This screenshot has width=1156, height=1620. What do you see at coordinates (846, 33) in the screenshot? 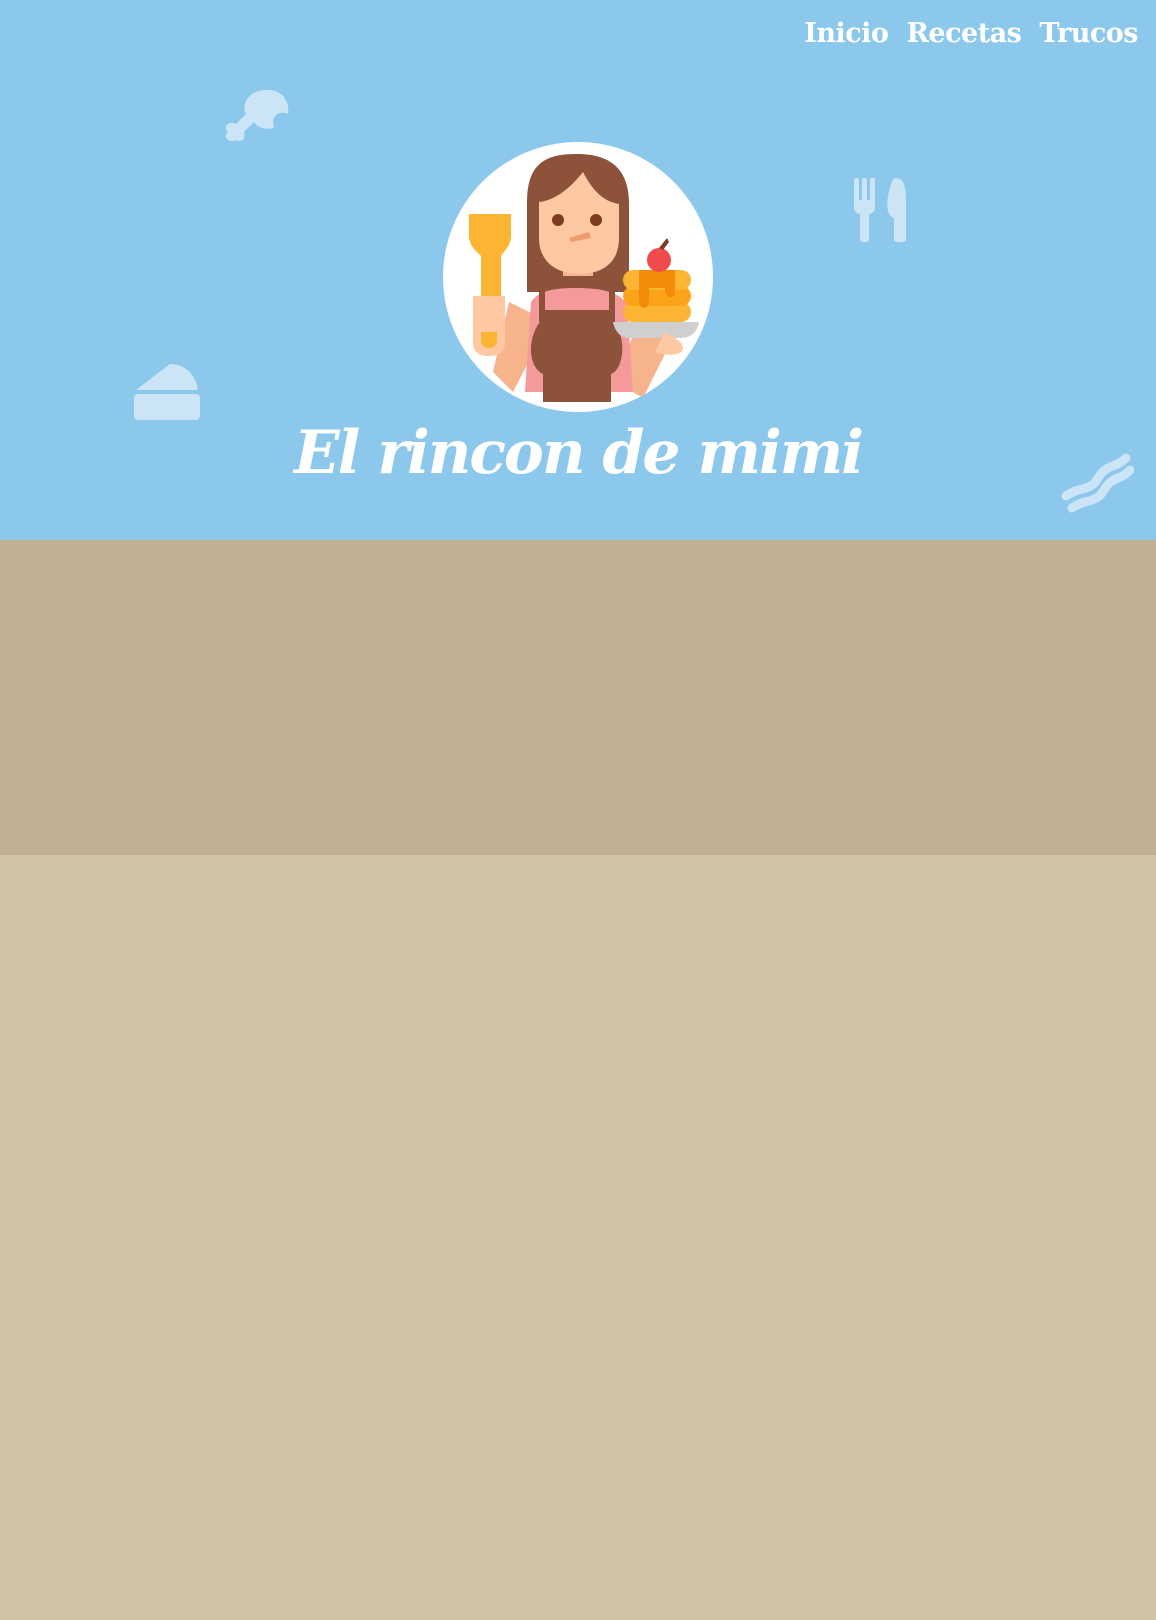
I see `nav-inicio: Inicio` at bounding box center [846, 33].